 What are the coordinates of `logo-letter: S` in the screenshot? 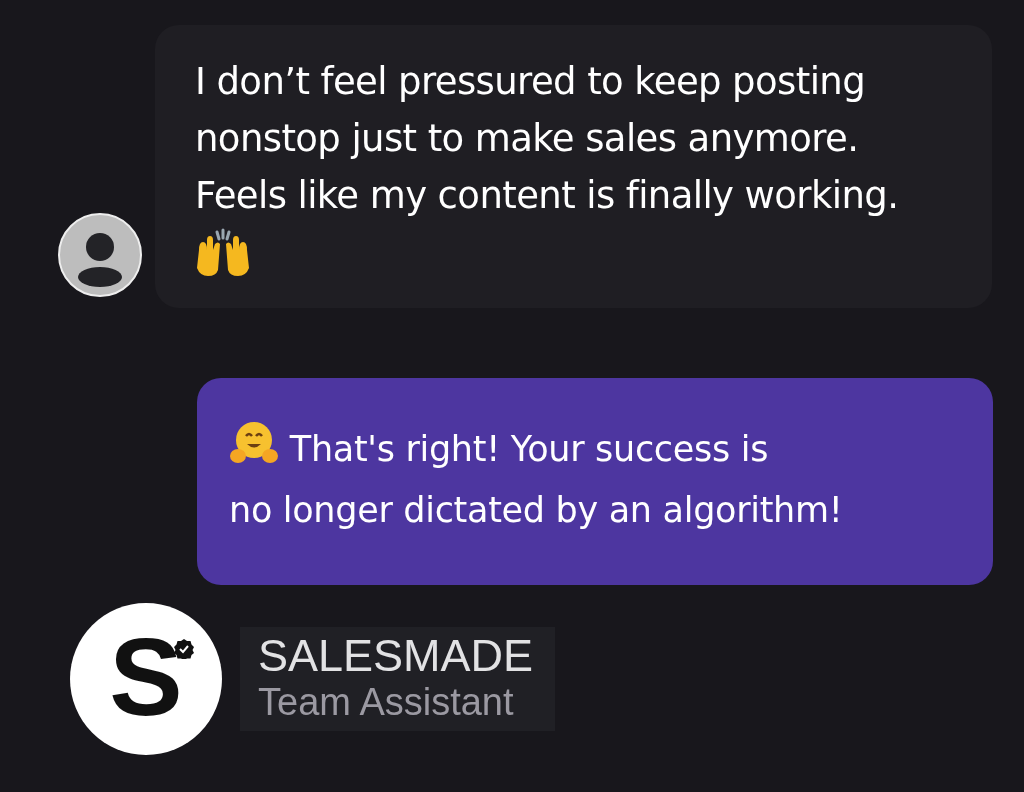 It's located at (146, 677).